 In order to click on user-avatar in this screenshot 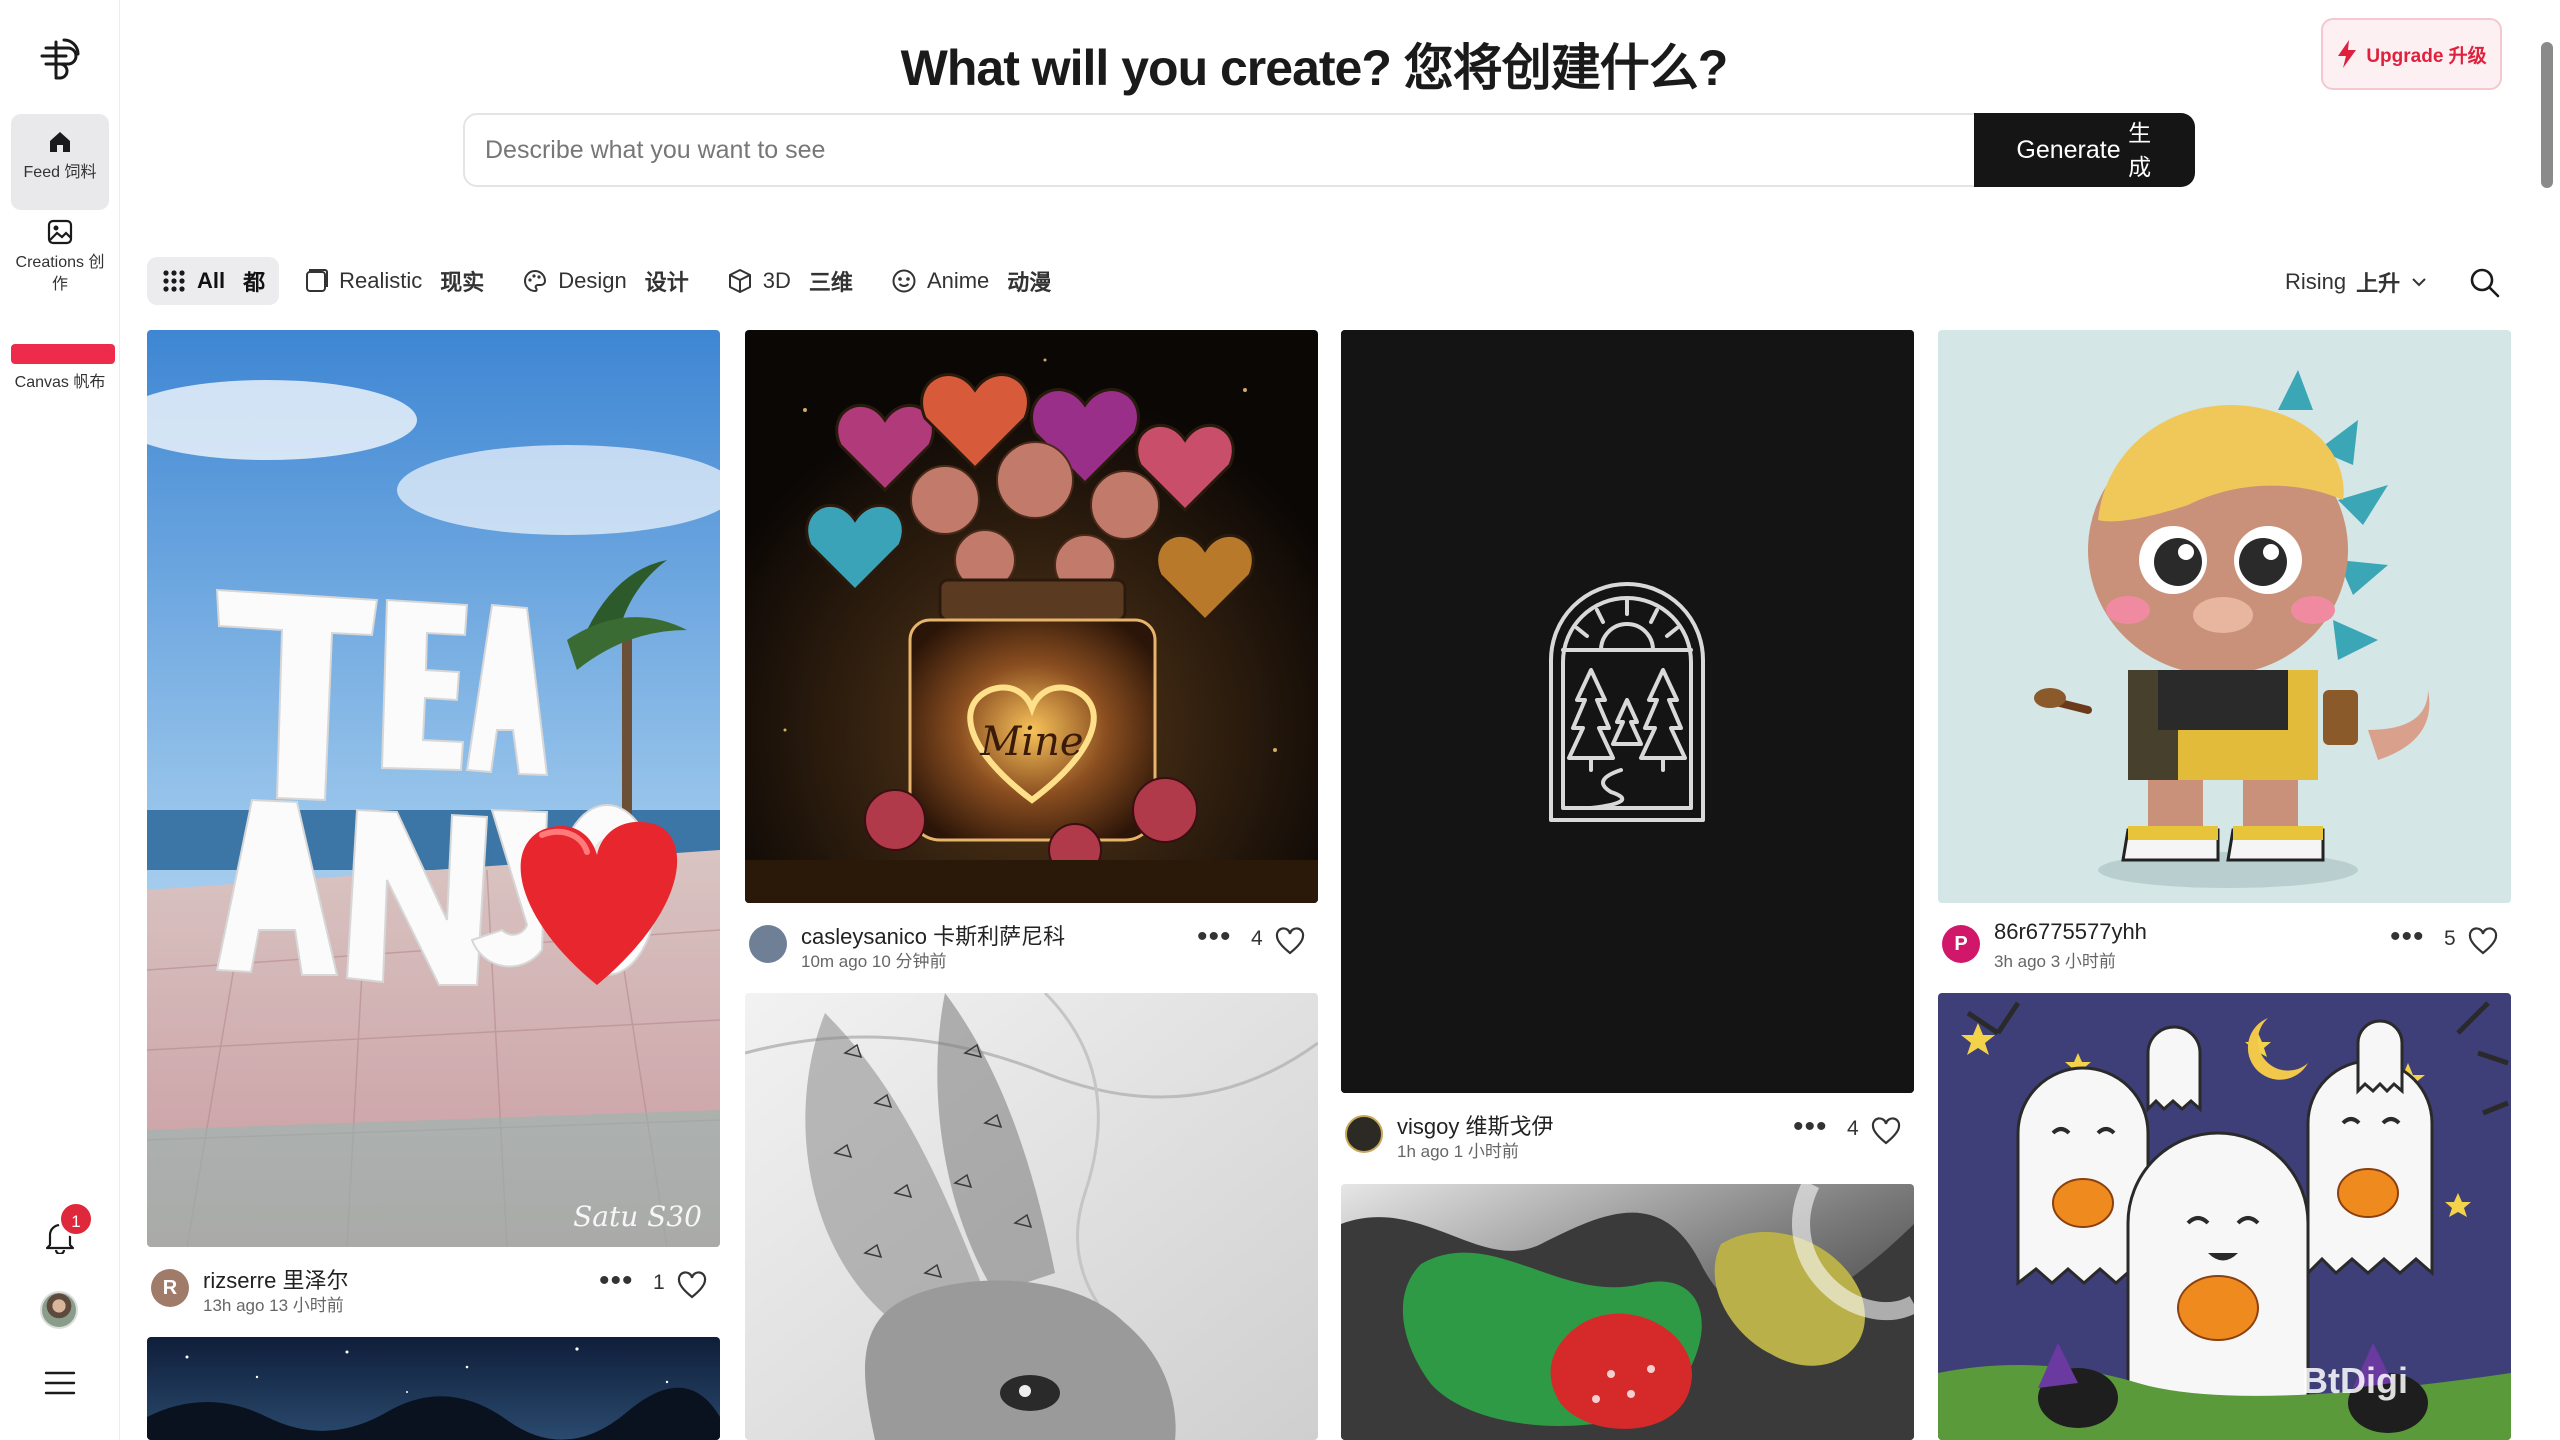, I will do `click(59, 1310)`.